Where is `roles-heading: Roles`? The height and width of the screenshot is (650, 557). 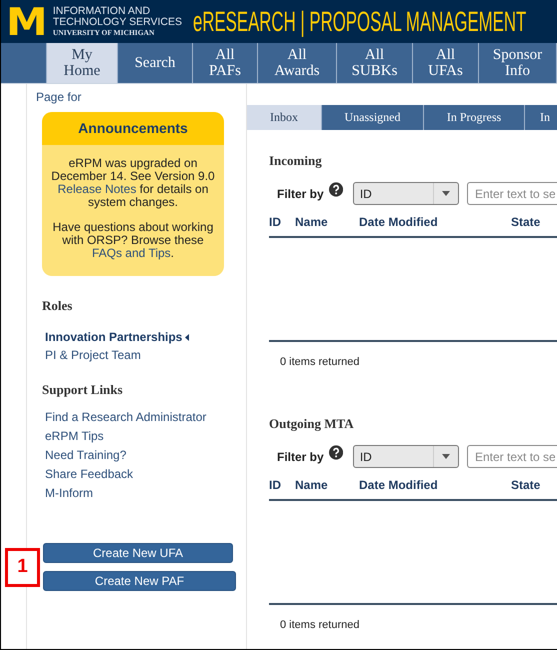
roles-heading: Roles is located at coordinates (58, 306).